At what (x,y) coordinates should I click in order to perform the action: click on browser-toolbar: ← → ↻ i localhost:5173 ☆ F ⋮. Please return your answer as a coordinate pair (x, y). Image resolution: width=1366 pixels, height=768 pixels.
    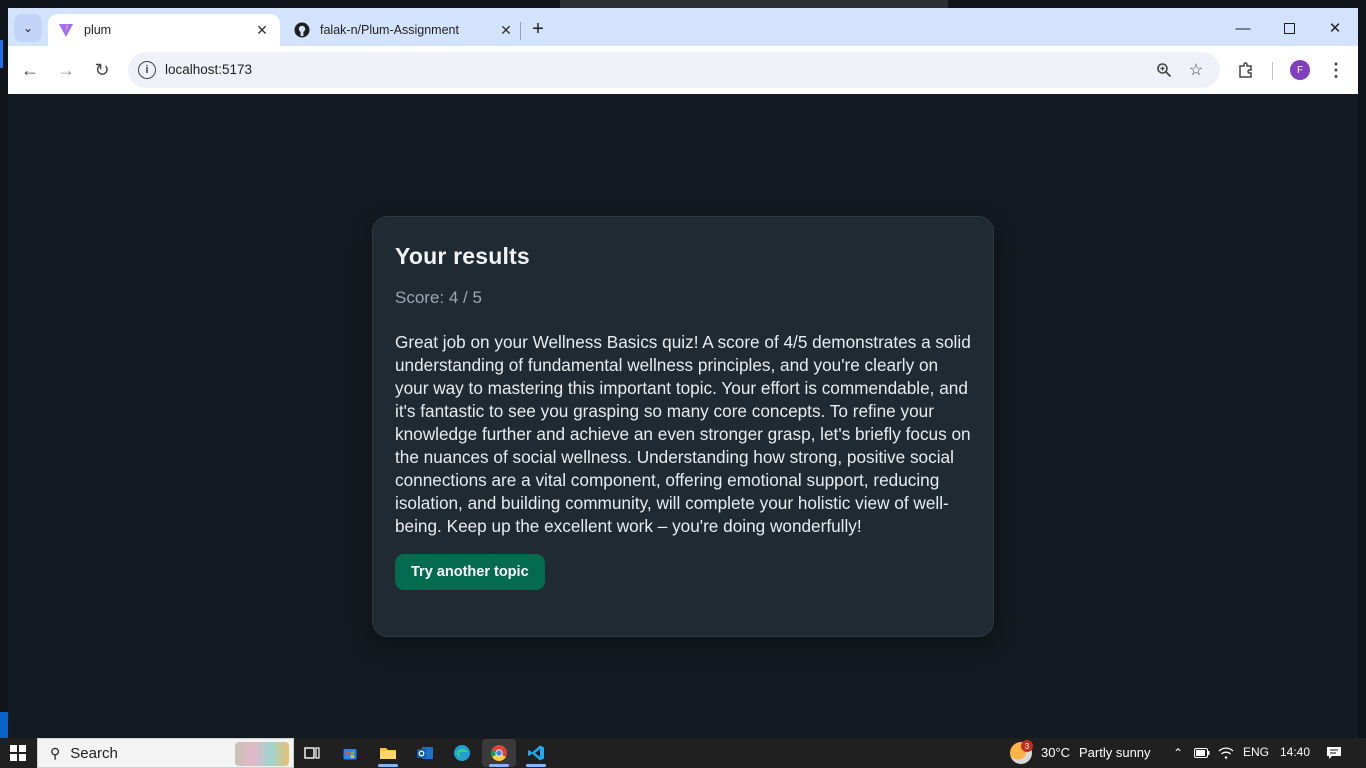
    Looking at the image, I should click on (683, 70).